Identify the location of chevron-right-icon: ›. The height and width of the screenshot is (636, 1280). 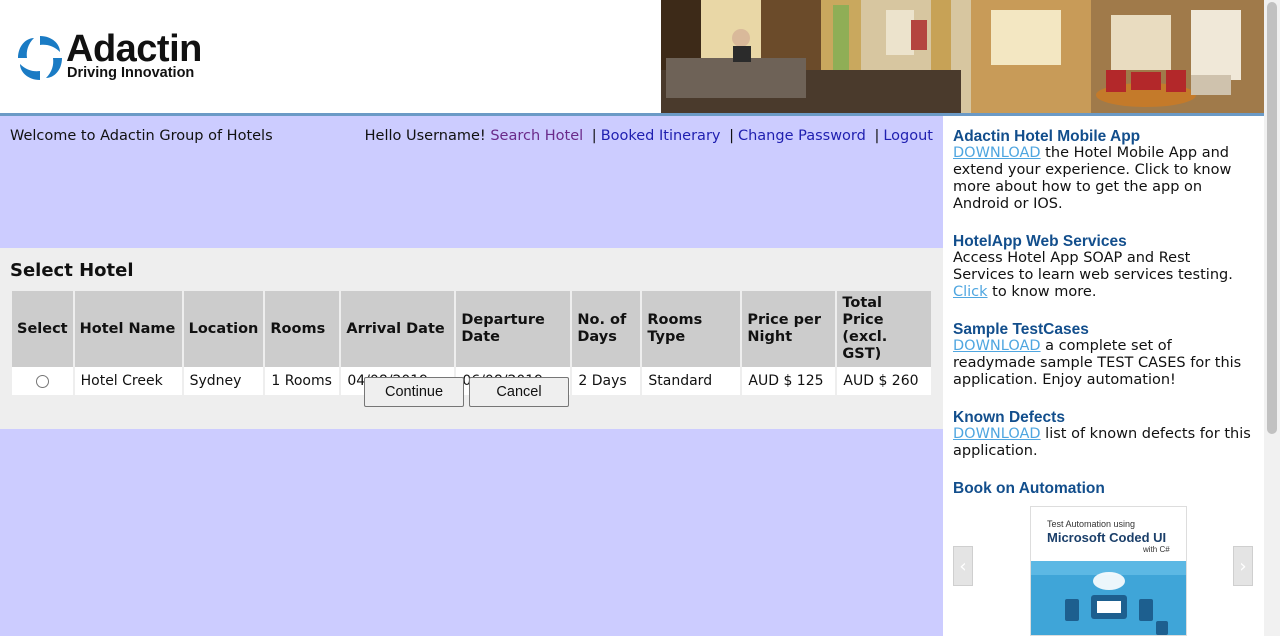
(1243, 566).